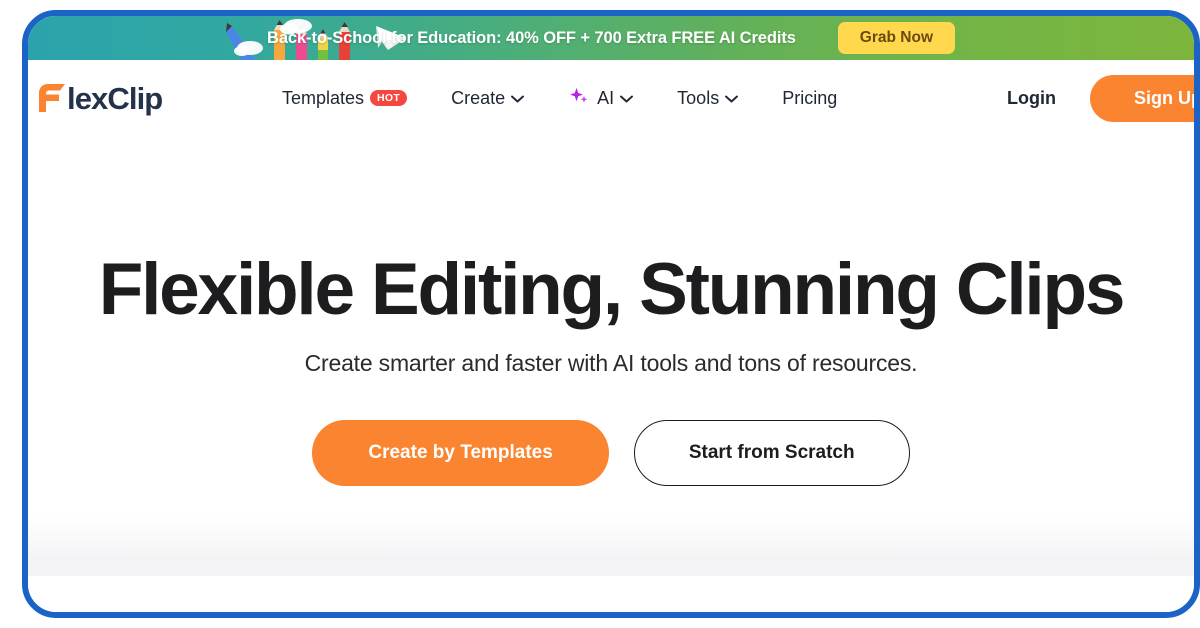 This screenshot has height=628, width=1200. Describe the element at coordinates (771, 452) in the screenshot. I see `start-from-scratch-button: Start from Scratch` at that location.